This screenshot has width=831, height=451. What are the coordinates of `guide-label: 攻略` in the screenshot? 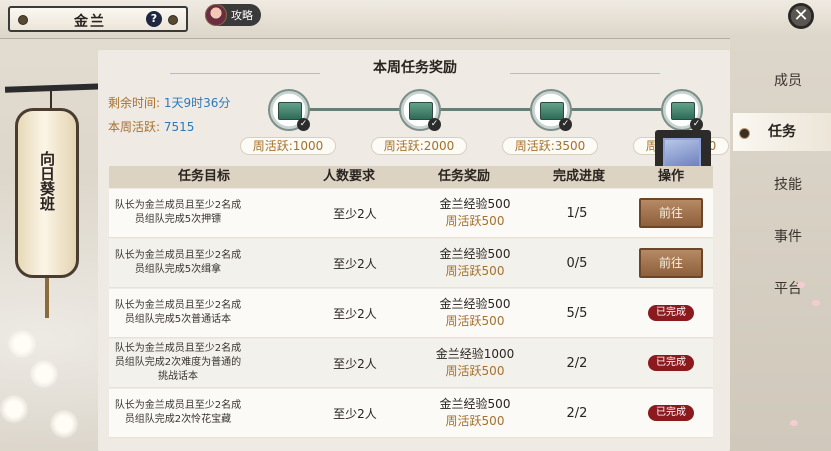 It's located at (242, 15).